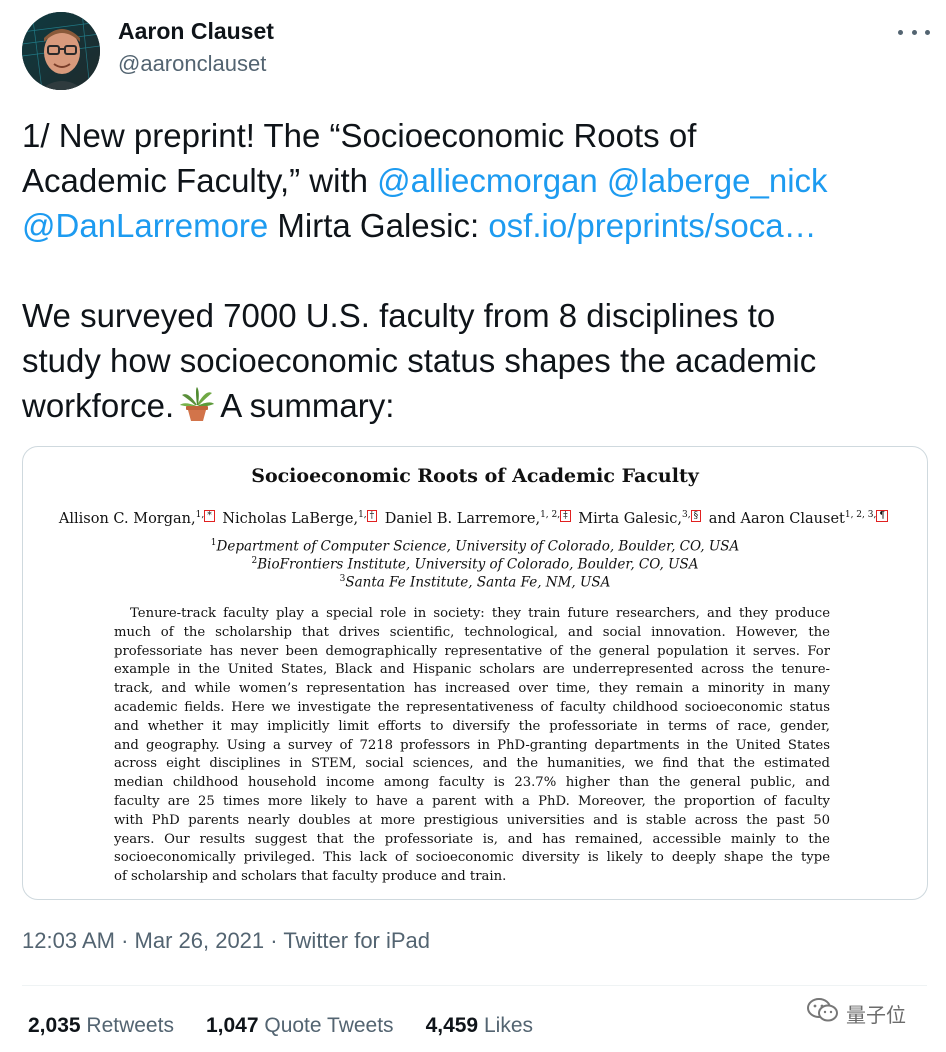 This screenshot has height=1052, width=946. I want to click on affil-text: Santa Fe Institute, Santa Fe, NM, USA, so click(478, 582).